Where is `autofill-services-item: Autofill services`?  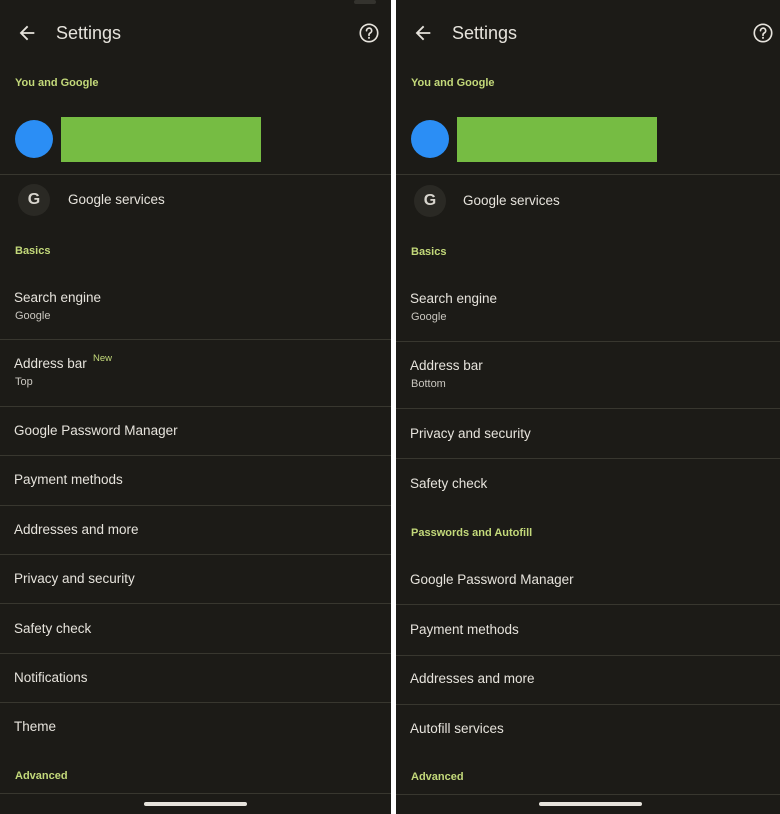 autofill-services-item: Autofill services is located at coordinates (457, 728).